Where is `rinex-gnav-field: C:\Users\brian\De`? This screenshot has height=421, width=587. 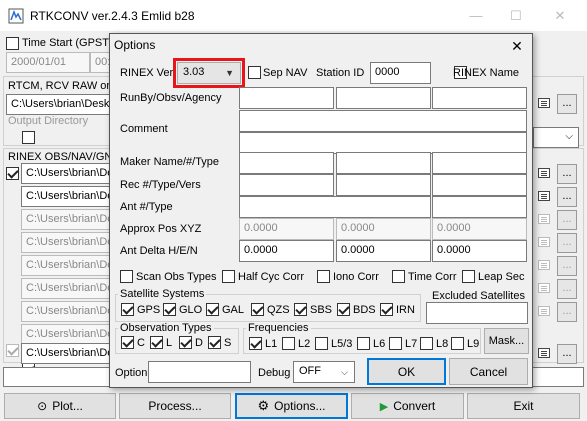 rinex-gnav-field: C:\Users\brian\De is located at coordinates (65, 219).